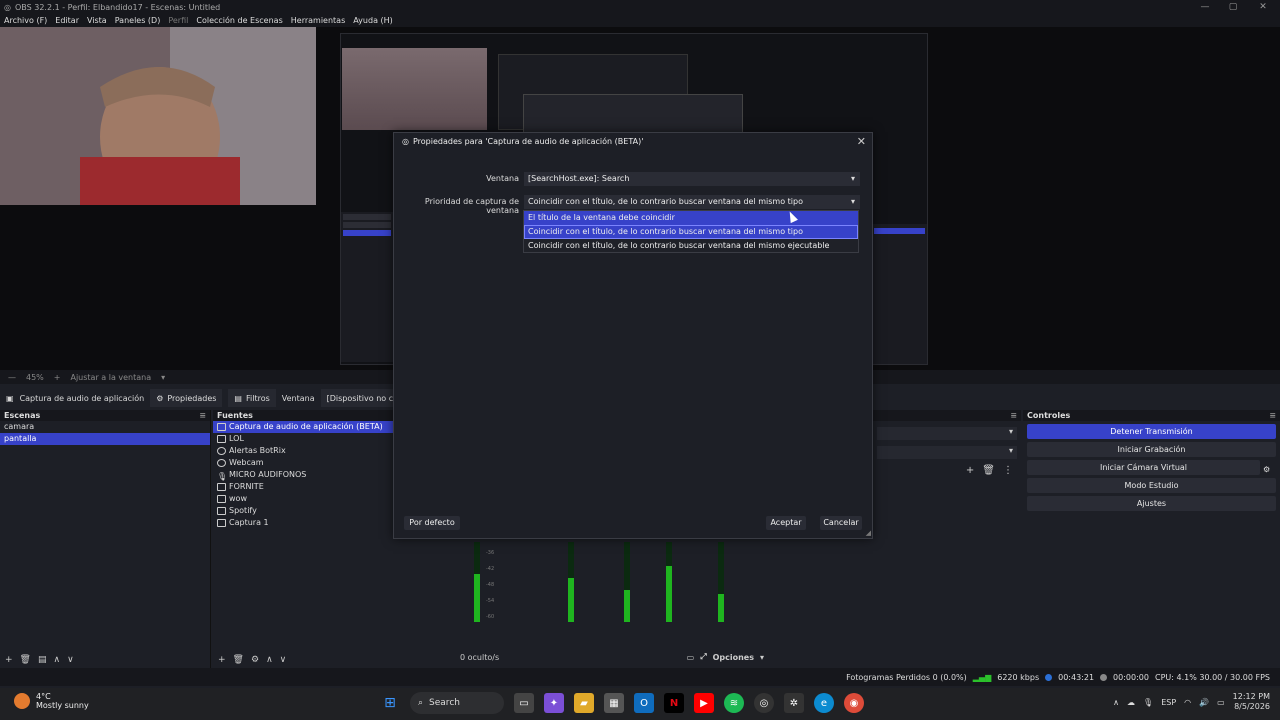 The image size is (1280, 720). What do you see at coordinates (304, 523) in the screenshot?
I see `source-item: Captura 1` at bounding box center [304, 523].